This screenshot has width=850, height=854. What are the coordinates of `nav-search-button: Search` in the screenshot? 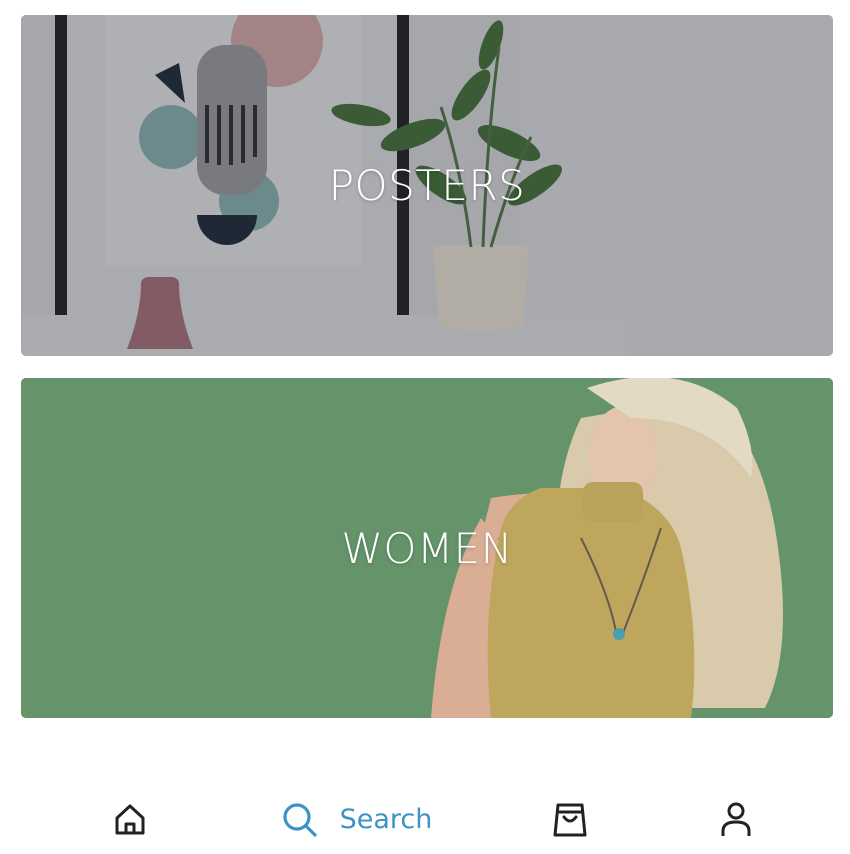 It's located at (357, 819).